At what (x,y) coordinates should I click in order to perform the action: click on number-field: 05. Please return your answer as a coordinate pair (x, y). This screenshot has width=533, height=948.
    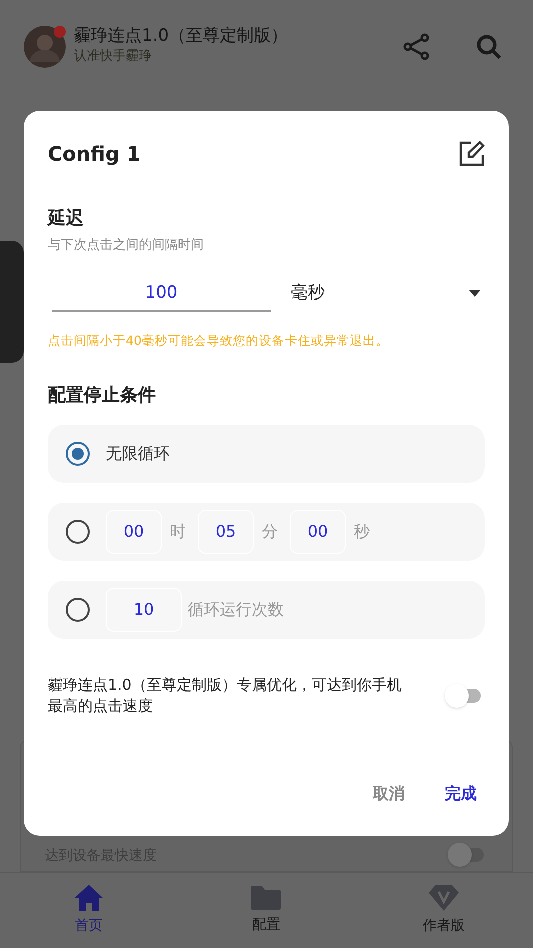
    Looking at the image, I should click on (226, 532).